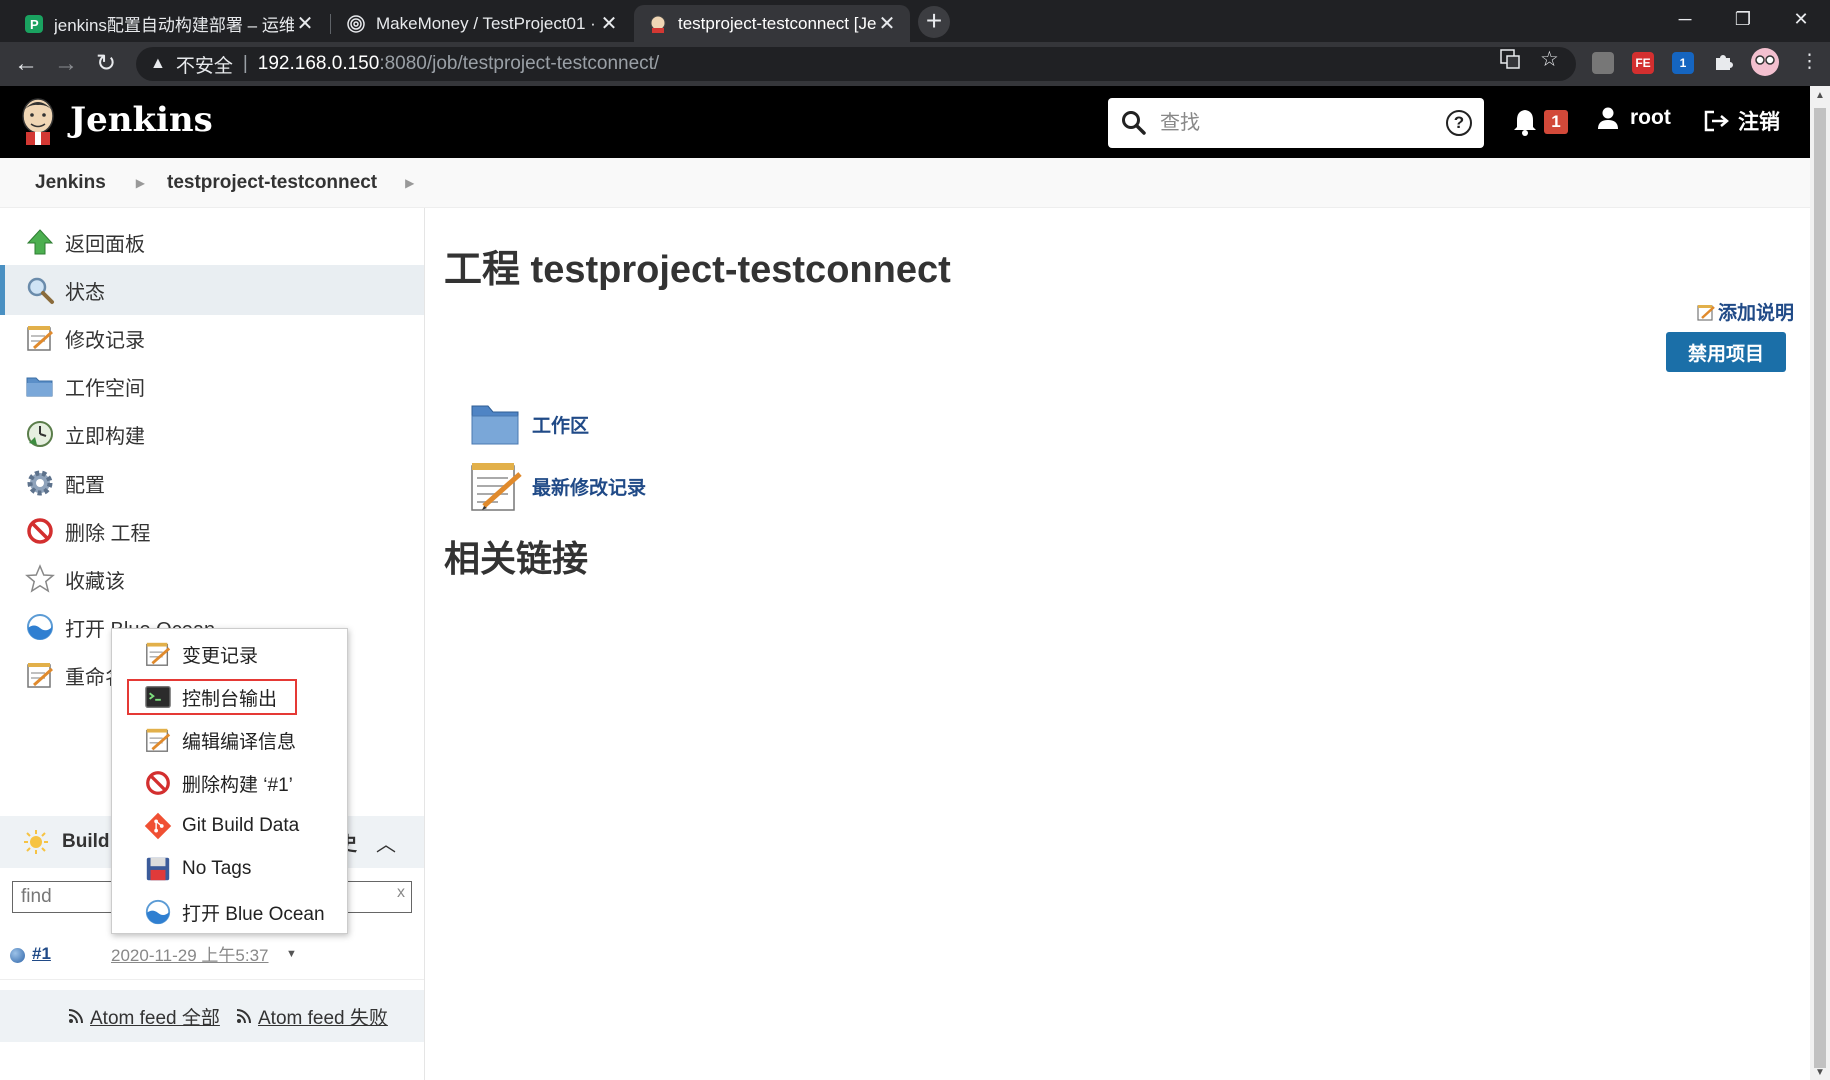 The width and height of the screenshot is (1830, 1080). I want to click on task-build-now: 立即构建, so click(212, 434).